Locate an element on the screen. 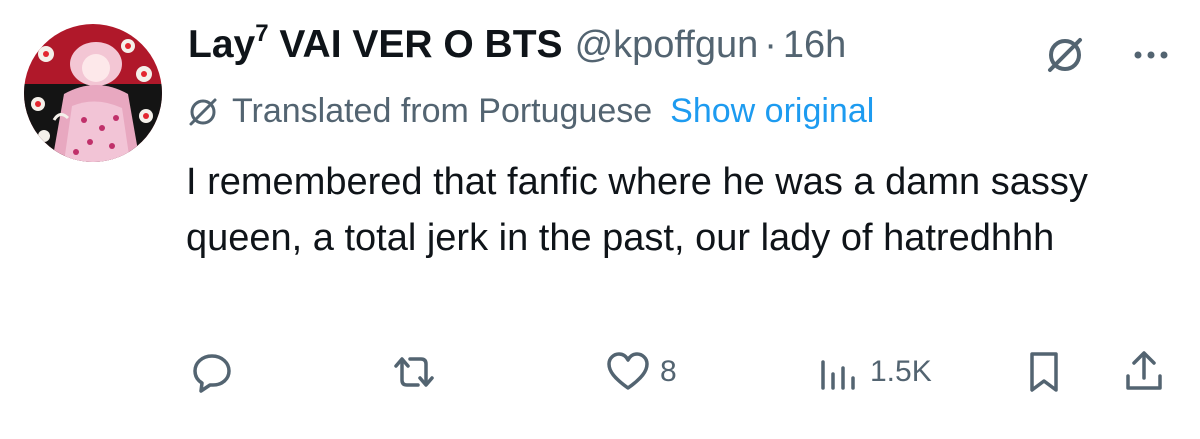 Image resolution: width=1200 pixels, height=439 pixels. user-handle: @kpoffgun is located at coordinates (667, 45).